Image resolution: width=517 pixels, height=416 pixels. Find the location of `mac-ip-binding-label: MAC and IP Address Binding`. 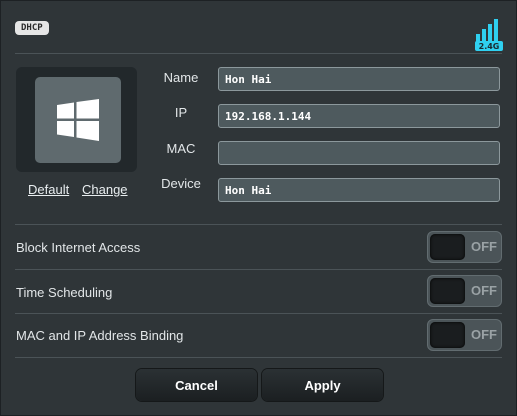

mac-ip-binding-label: MAC and IP Address Binding is located at coordinates (100, 335).